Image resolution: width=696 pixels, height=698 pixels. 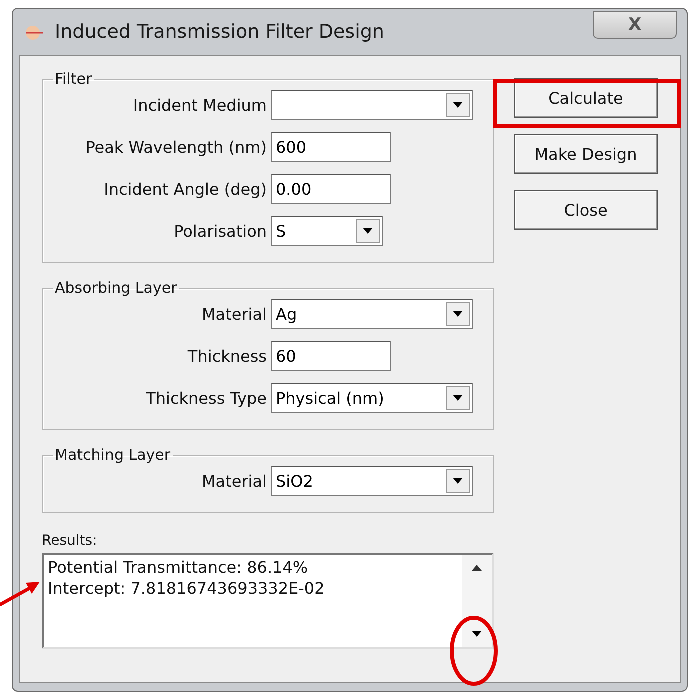 What do you see at coordinates (185, 189) in the screenshot?
I see `field-label: Incident Angle (deg)` at bounding box center [185, 189].